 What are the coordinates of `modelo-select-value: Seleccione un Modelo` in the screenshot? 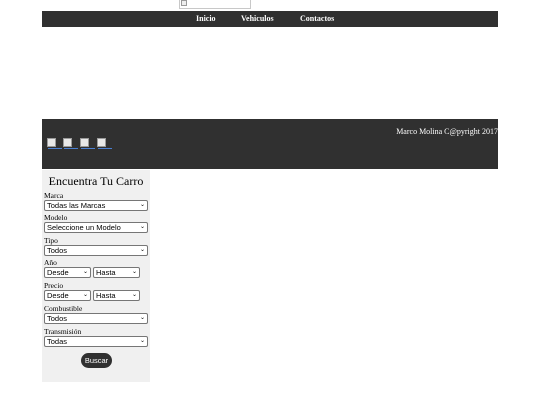 It's located at (84, 227).